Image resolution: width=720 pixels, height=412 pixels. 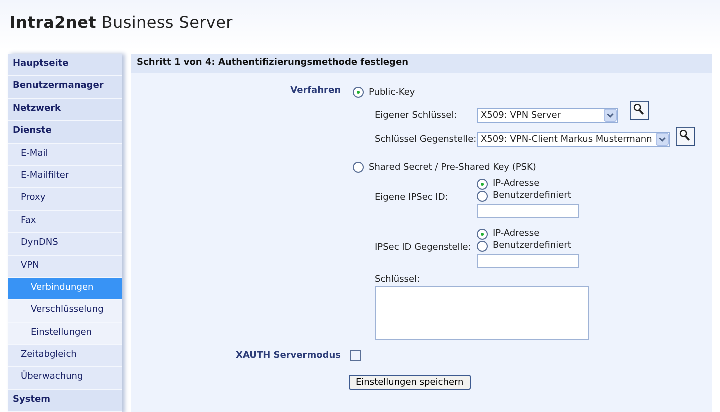 What do you see at coordinates (65, 65) in the screenshot?
I see `sidebar-item: Hauptseite` at bounding box center [65, 65].